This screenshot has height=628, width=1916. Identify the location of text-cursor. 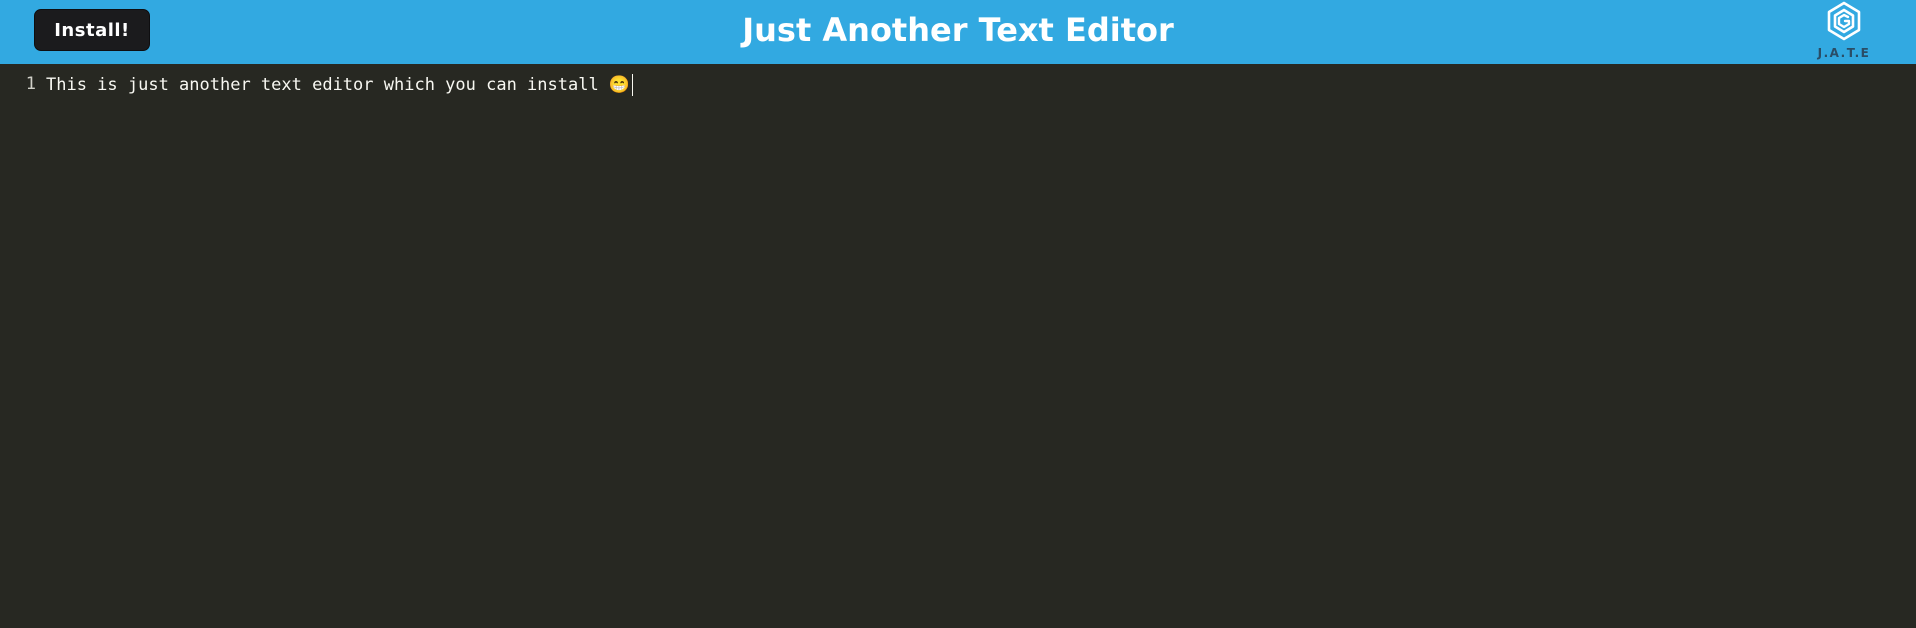
(633, 85).